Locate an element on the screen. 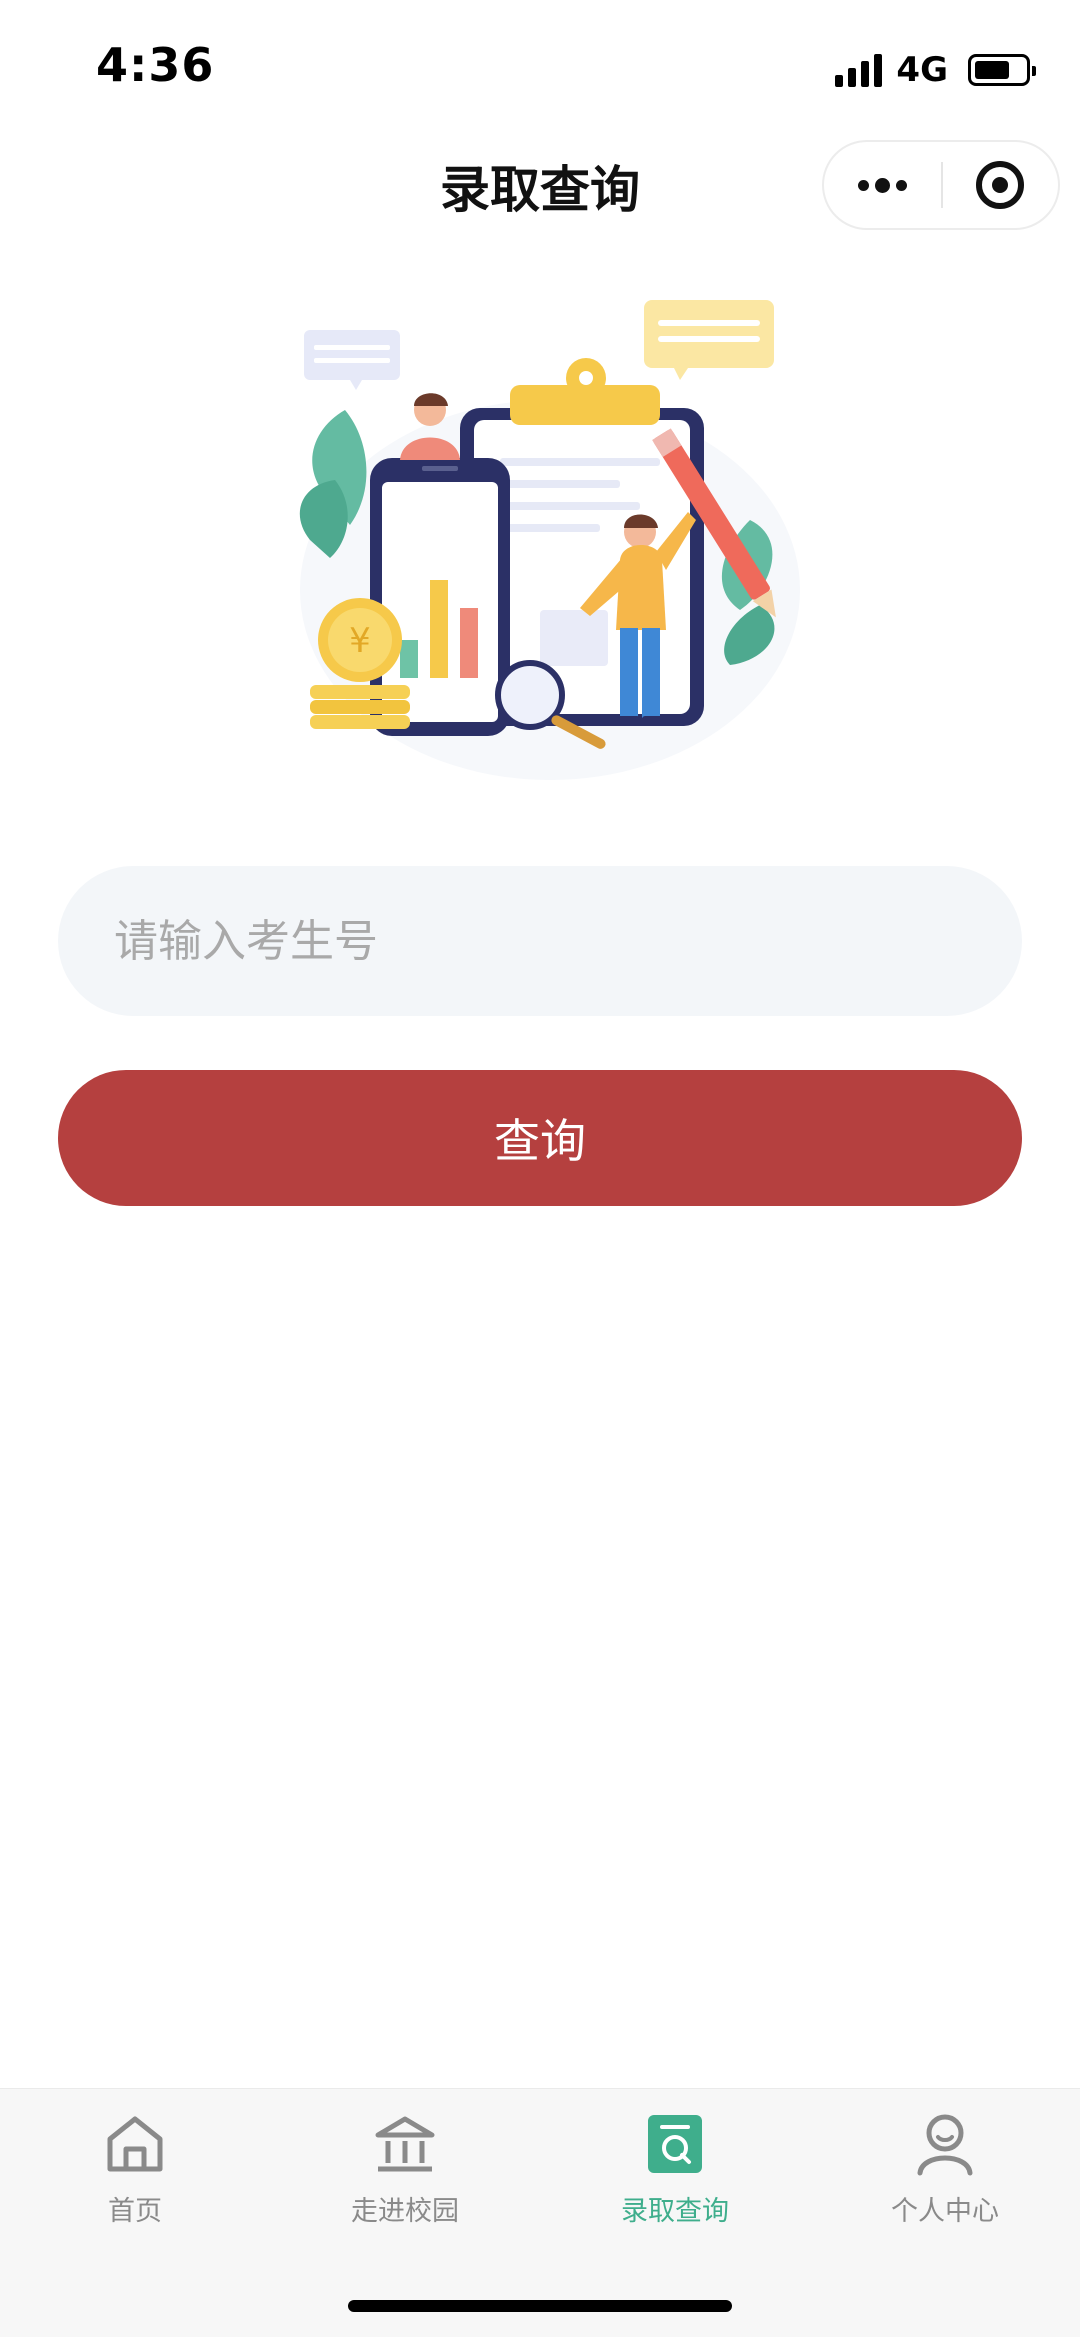  user-icon is located at coordinates (945, 2145).